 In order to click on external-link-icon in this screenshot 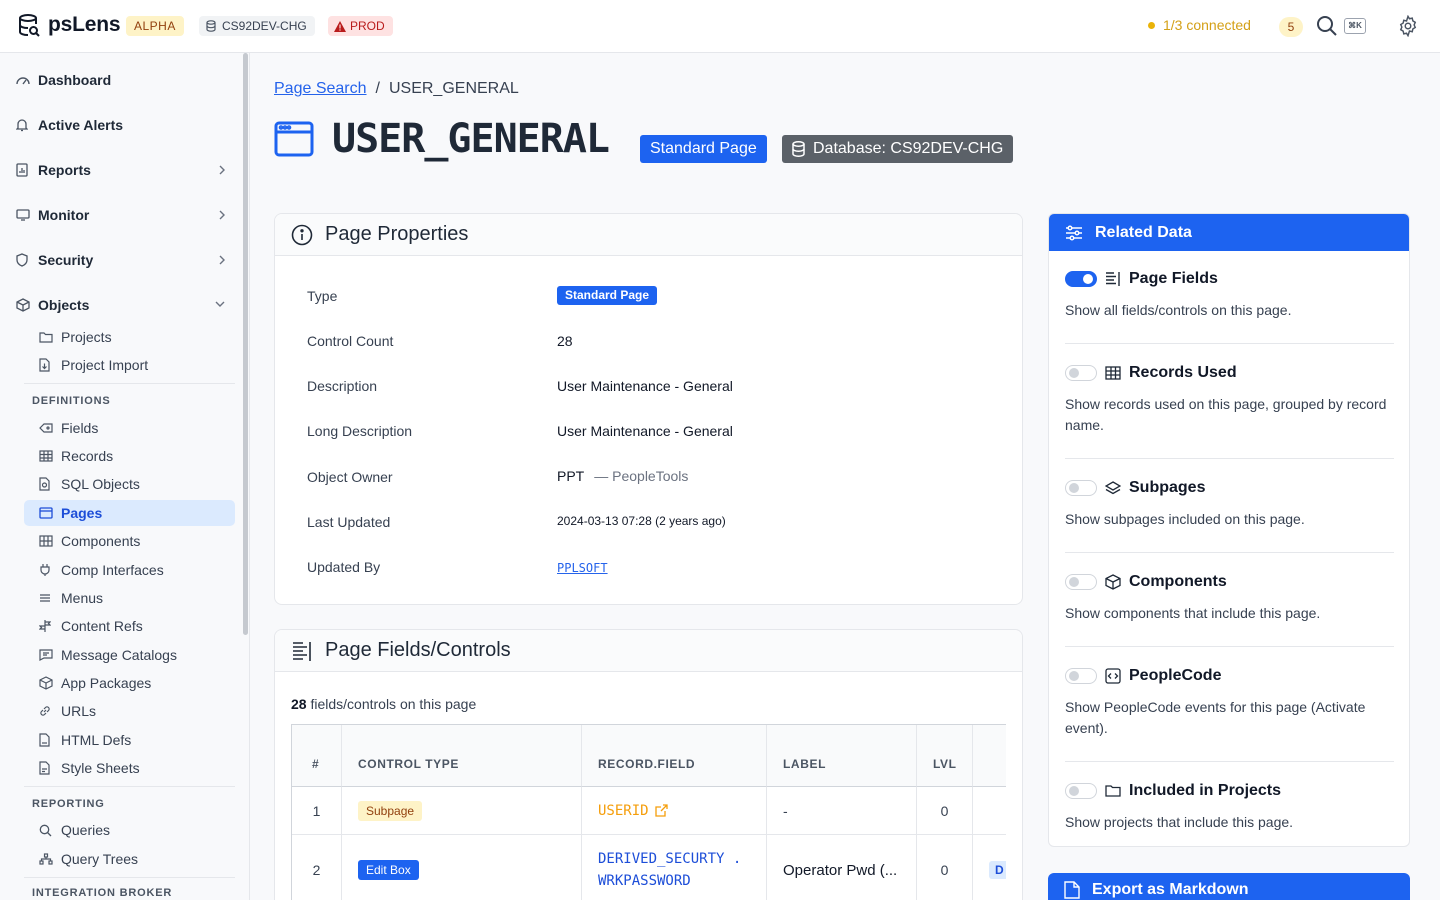, I will do `click(661, 810)`.